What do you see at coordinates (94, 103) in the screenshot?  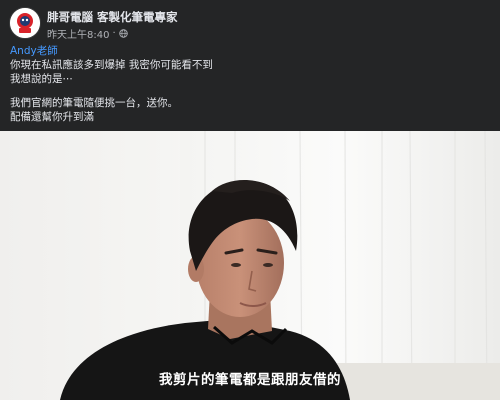 I see `message-line: 我們官網的筆電隨便挑一台，送你。` at bounding box center [94, 103].